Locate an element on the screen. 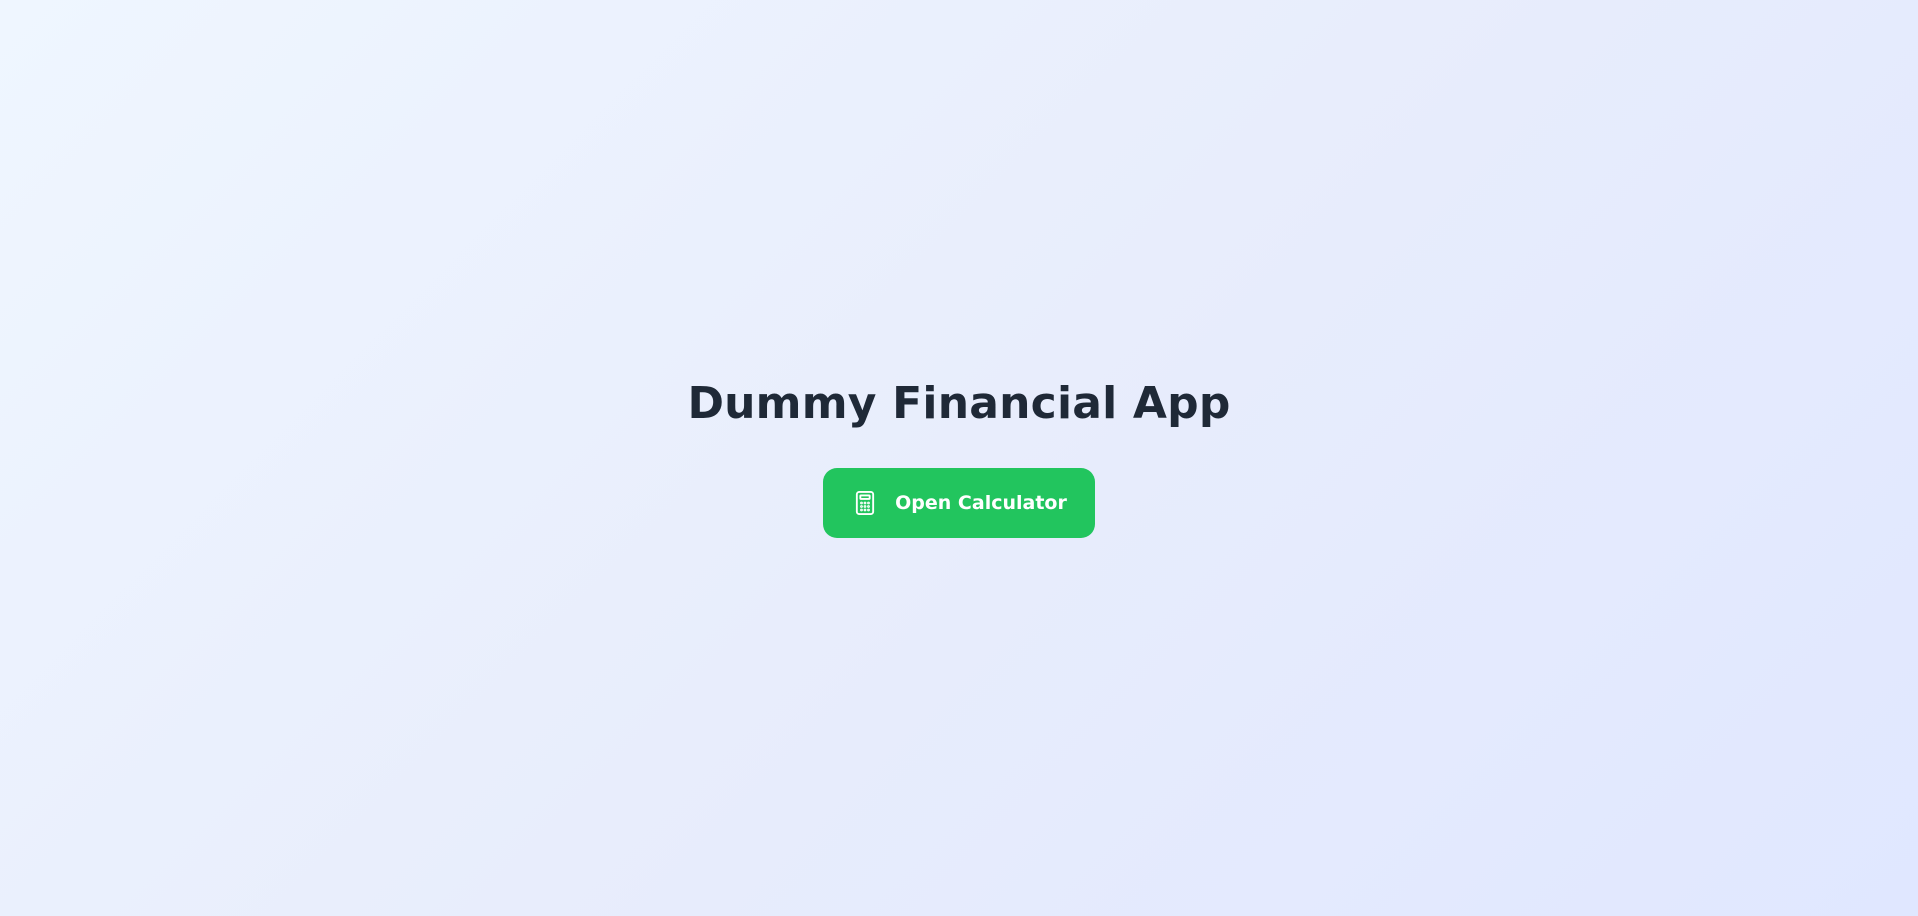  open-calculator-button: Open Calculator is located at coordinates (959, 503).